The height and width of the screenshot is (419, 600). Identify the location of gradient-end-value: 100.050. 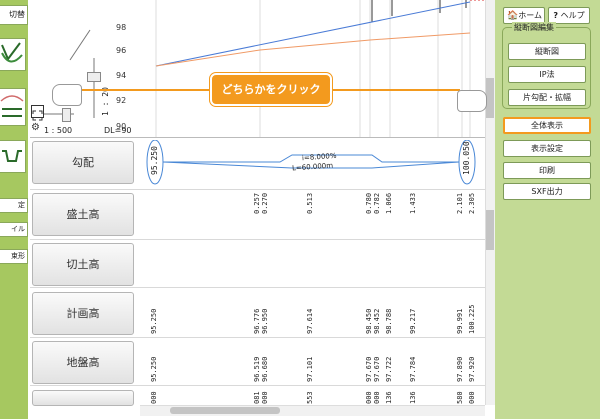
(466, 158).